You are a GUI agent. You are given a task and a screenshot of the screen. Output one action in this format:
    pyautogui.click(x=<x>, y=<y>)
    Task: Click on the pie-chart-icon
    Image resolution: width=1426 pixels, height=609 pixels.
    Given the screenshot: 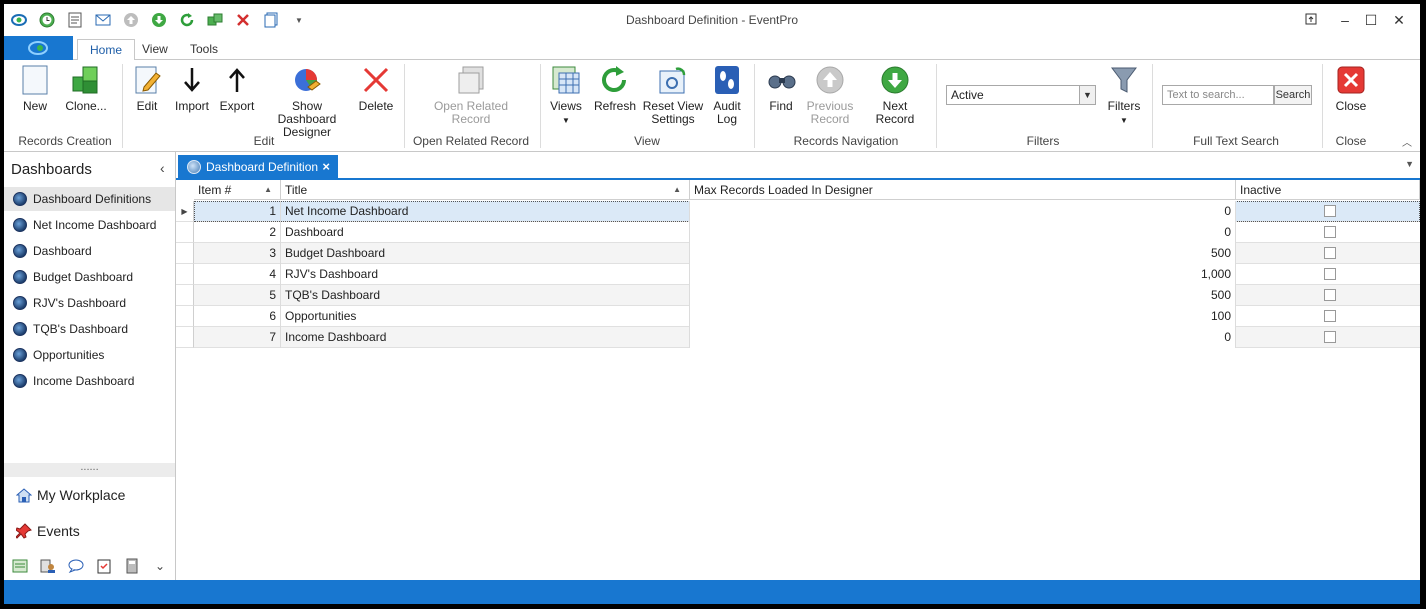 What is the action you would take?
    pyautogui.click(x=307, y=80)
    